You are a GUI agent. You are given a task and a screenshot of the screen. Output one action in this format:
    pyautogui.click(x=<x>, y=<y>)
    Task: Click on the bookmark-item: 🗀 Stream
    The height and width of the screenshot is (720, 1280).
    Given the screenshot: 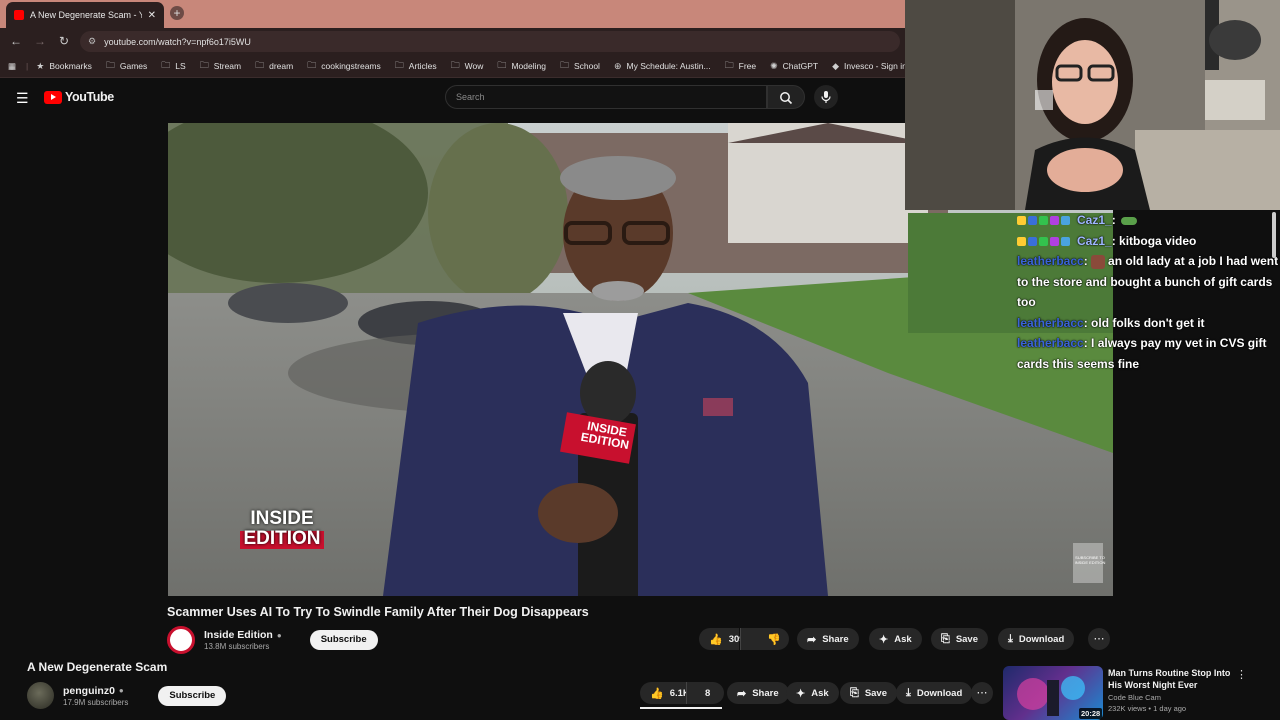 What is the action you would take?
    pyautogui.click(x=220, y=66)
    